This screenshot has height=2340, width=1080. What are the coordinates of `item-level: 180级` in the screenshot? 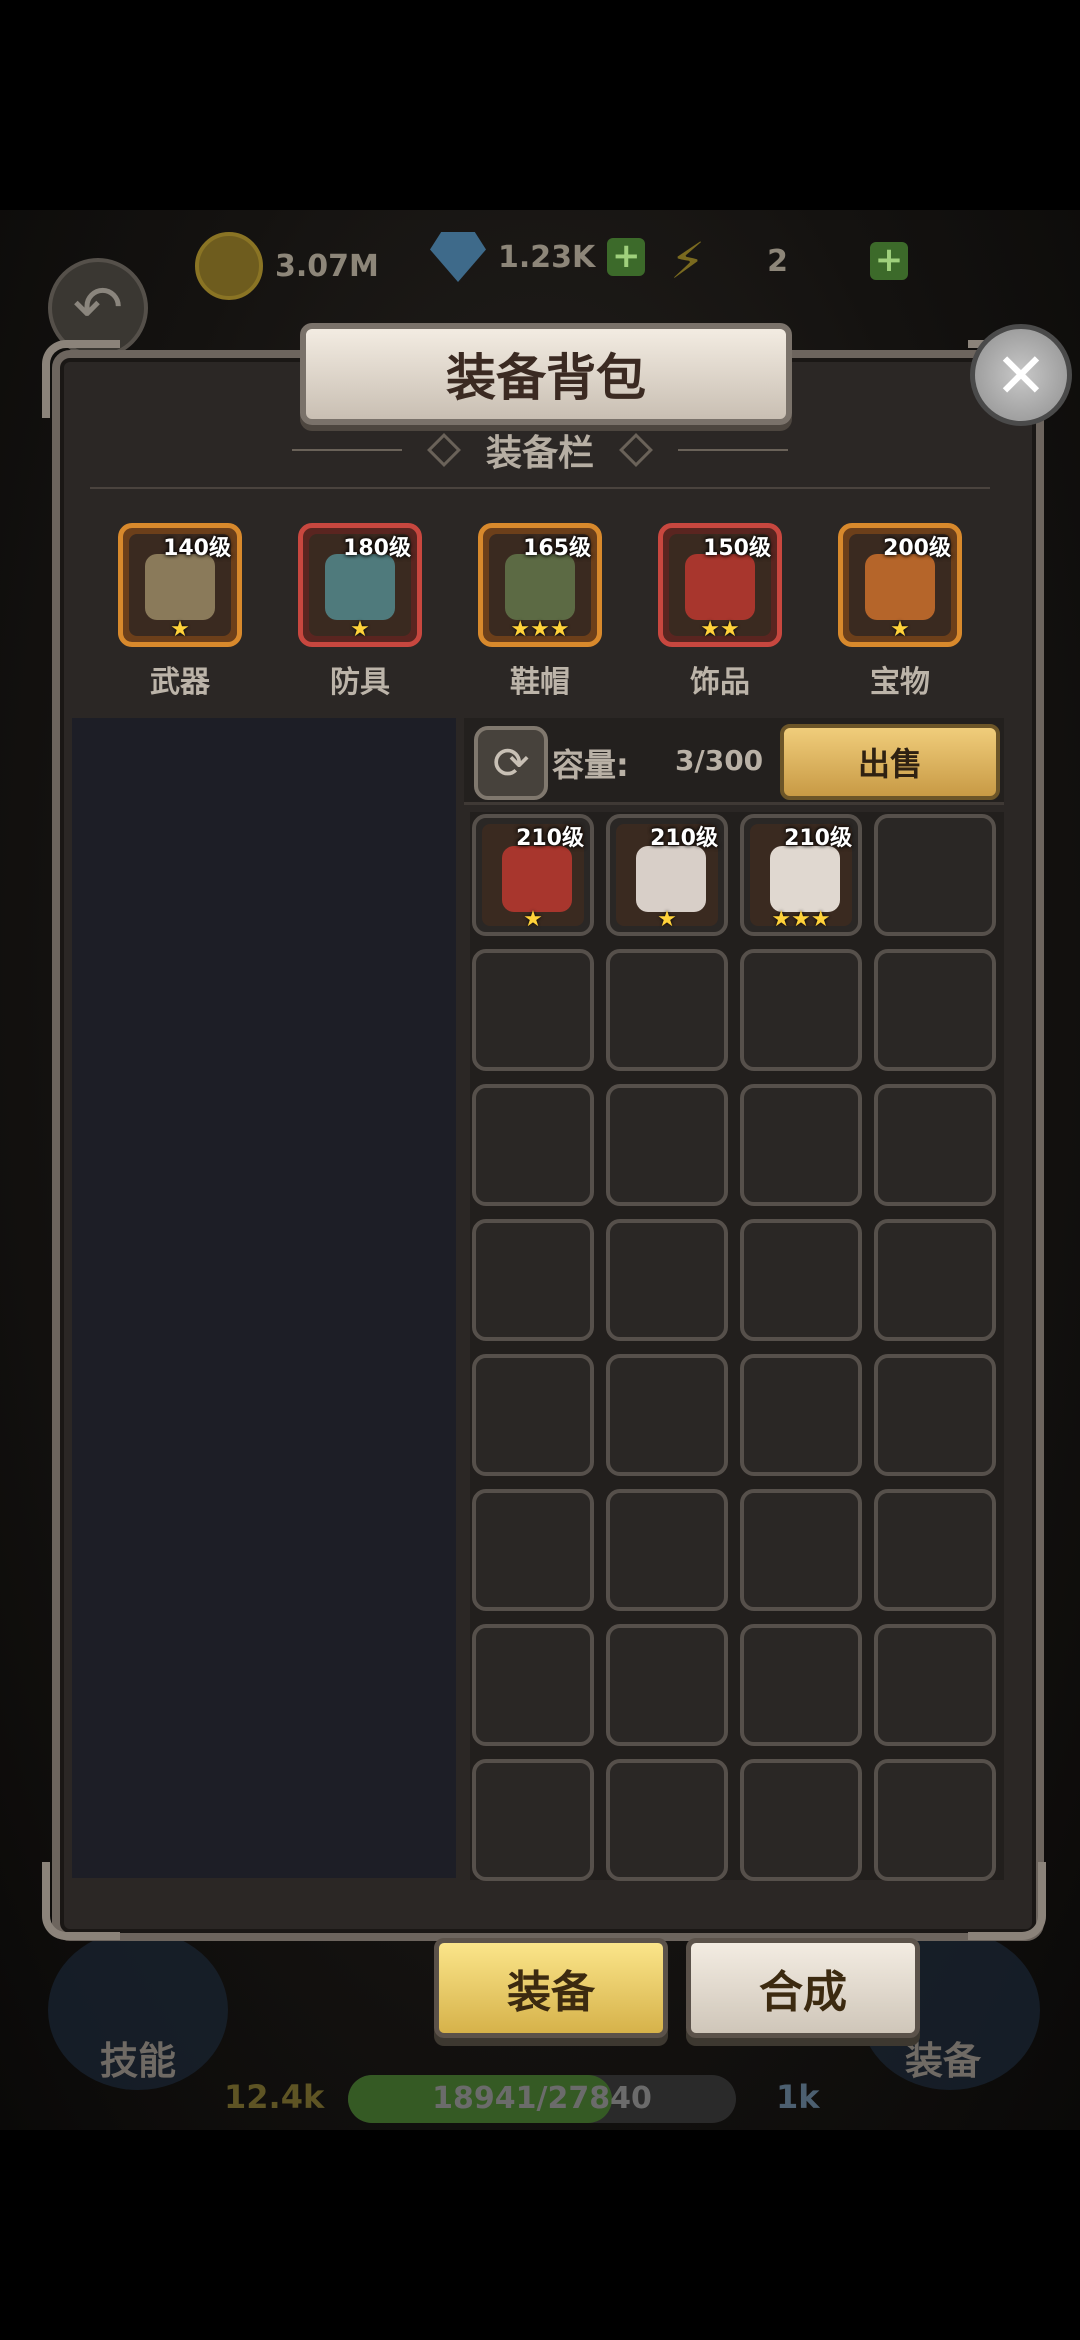 It's located at (377, 548).